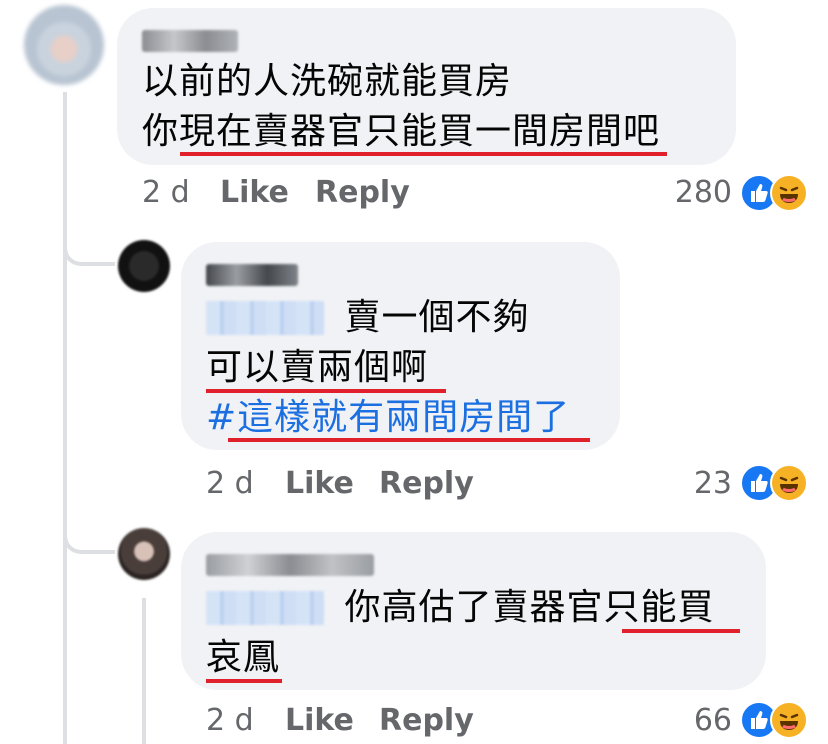 This screenshot has height=744, width=828. What do you see at coordinates (367, 318) in the screenshot?
I see `comment-line: 賣一個不夠` at bounding box center [367, 318].